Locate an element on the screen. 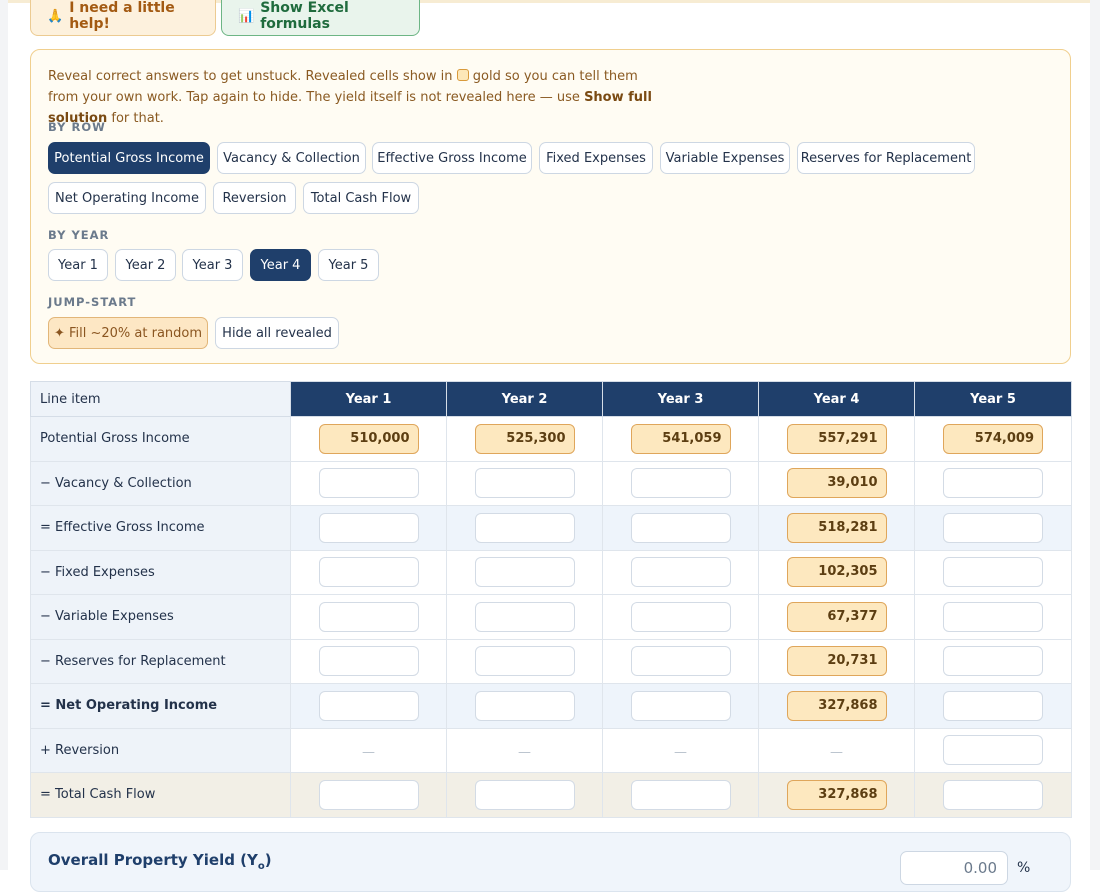  gold-square-icon is located at coordinates (462, 75).